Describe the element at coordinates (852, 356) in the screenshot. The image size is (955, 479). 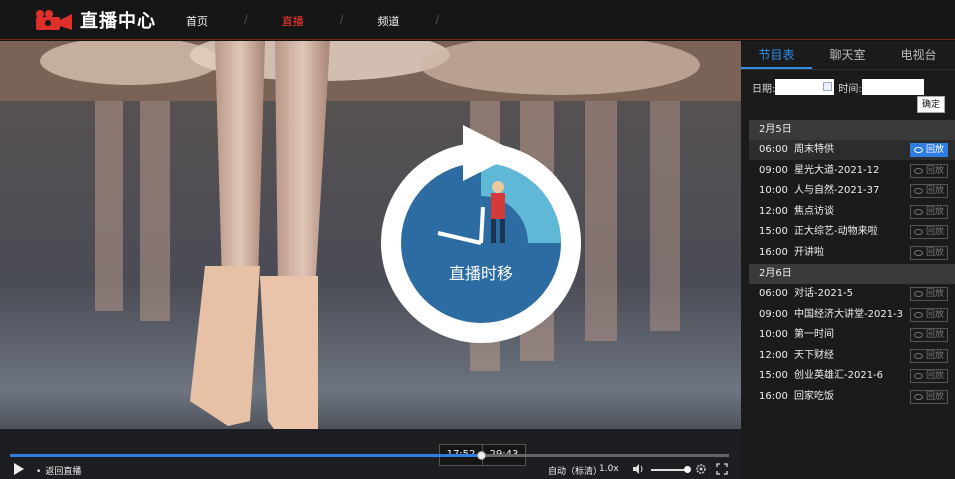
I see `program-row: 12:00 天下财经 回放` at that location.